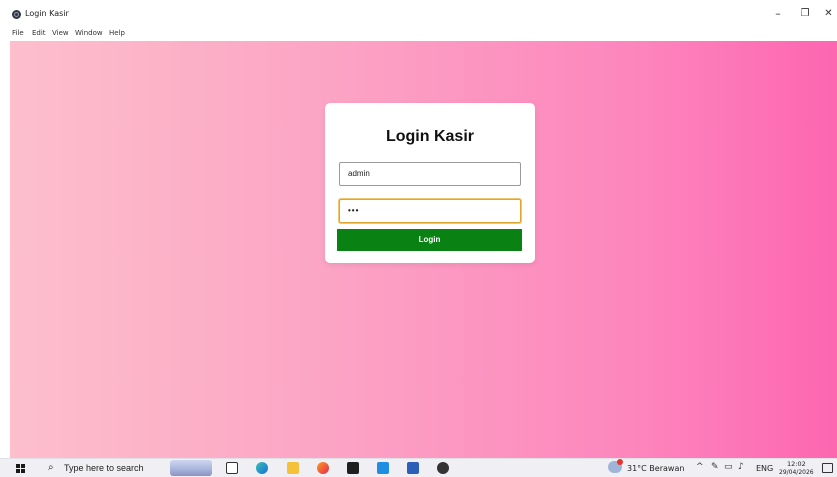 The height and width of the screenshot is (477, 837). Describe the element at coordinates (827, 468) in the screenshot. I see `notification-icon` at that location.